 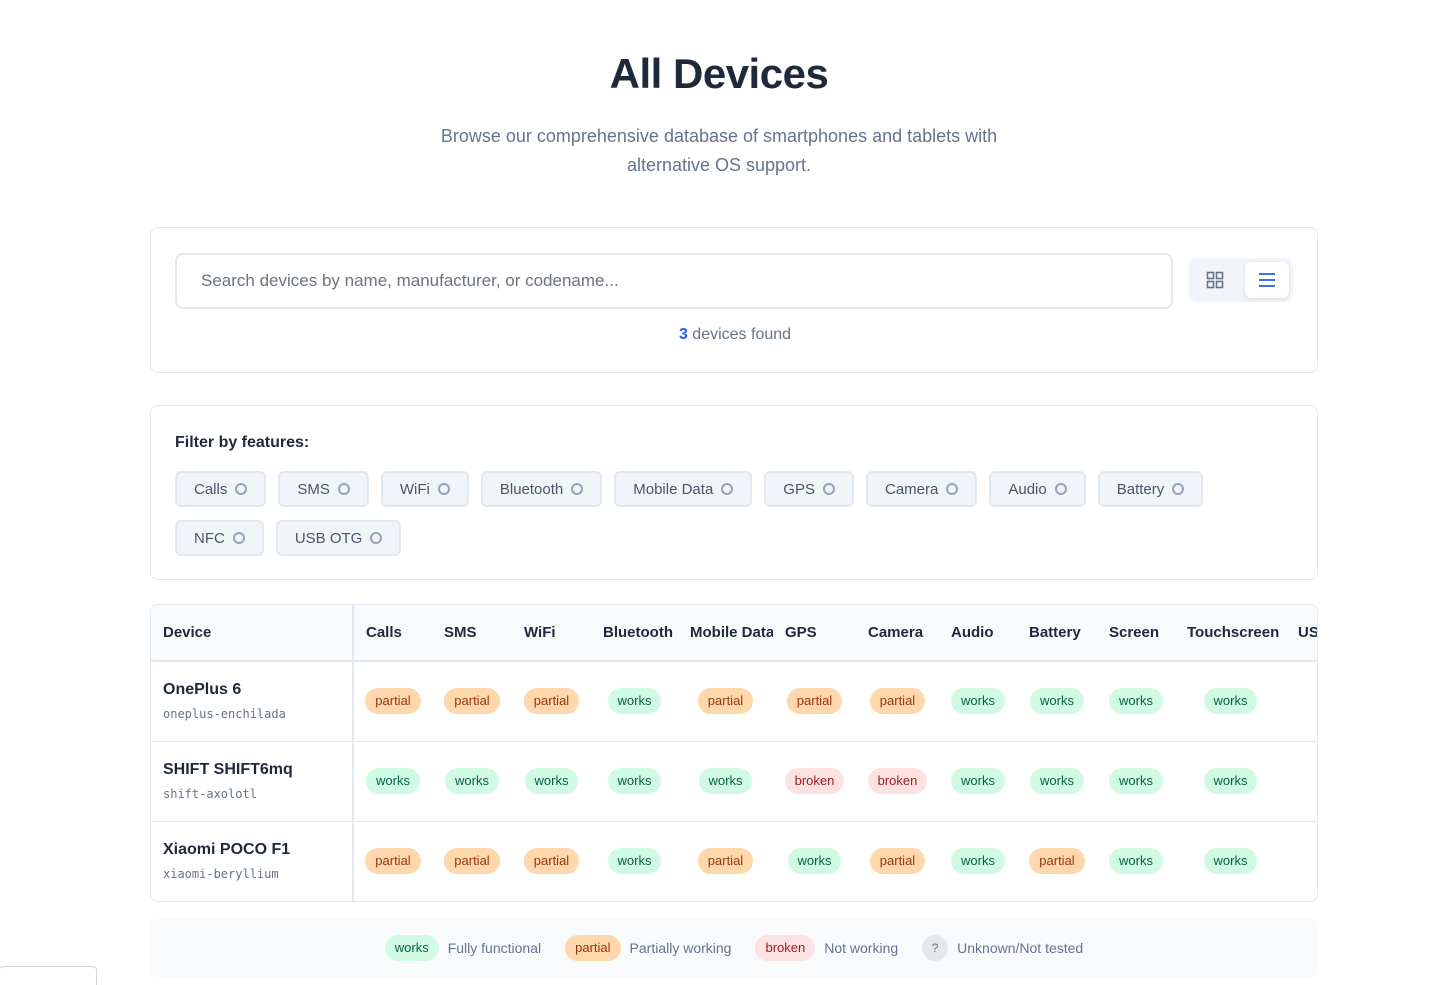 I want to click on device-cell: Xiaomi POCO F1 xiaomi-beryllium, so click(x=252, y=861).